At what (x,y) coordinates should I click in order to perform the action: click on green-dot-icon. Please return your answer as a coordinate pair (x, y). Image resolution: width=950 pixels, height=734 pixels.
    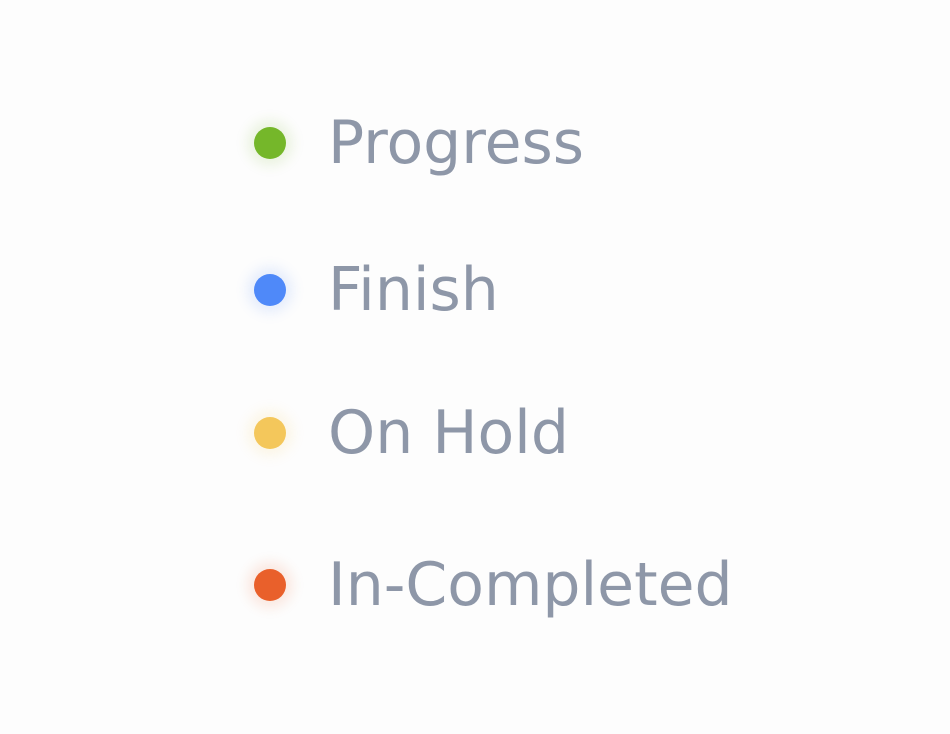
    Looking at the image, I should click on (270, 143).